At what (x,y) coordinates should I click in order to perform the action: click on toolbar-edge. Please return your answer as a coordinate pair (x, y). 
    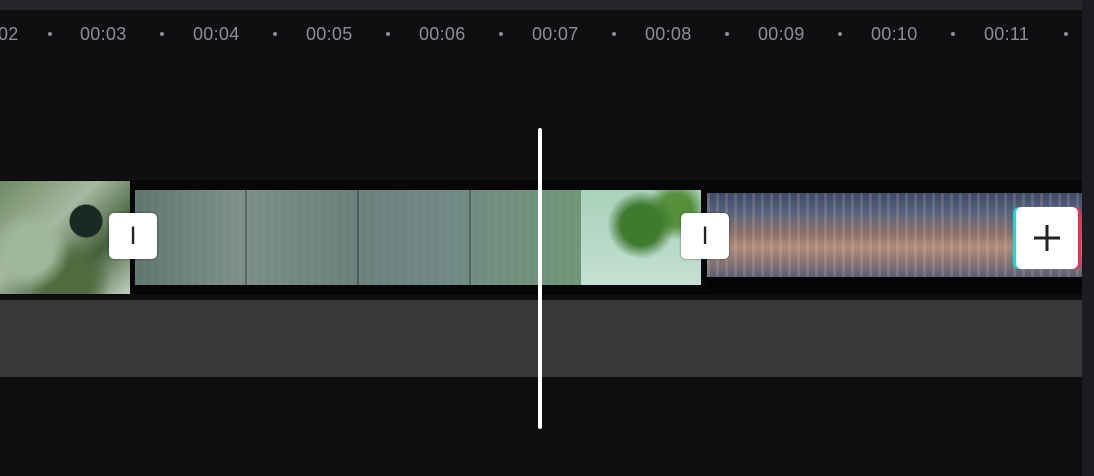
    Looking at the image, I should click on (541, 5).